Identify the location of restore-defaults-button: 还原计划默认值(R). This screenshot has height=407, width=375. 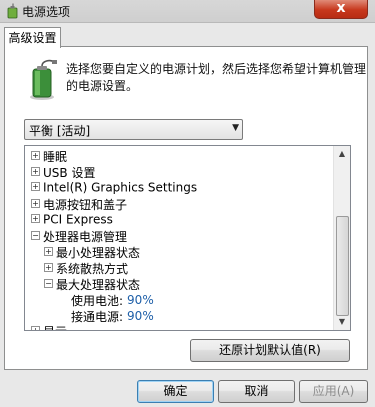
(270, 350).